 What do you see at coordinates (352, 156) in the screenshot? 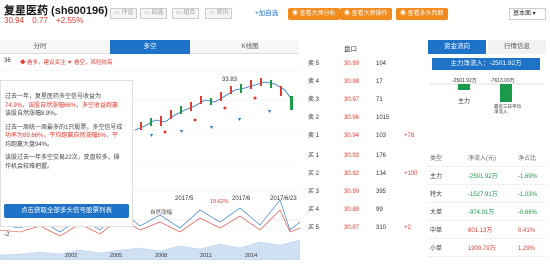
I see `orderbook-price: 30.93` at bounding box center [352, 156].